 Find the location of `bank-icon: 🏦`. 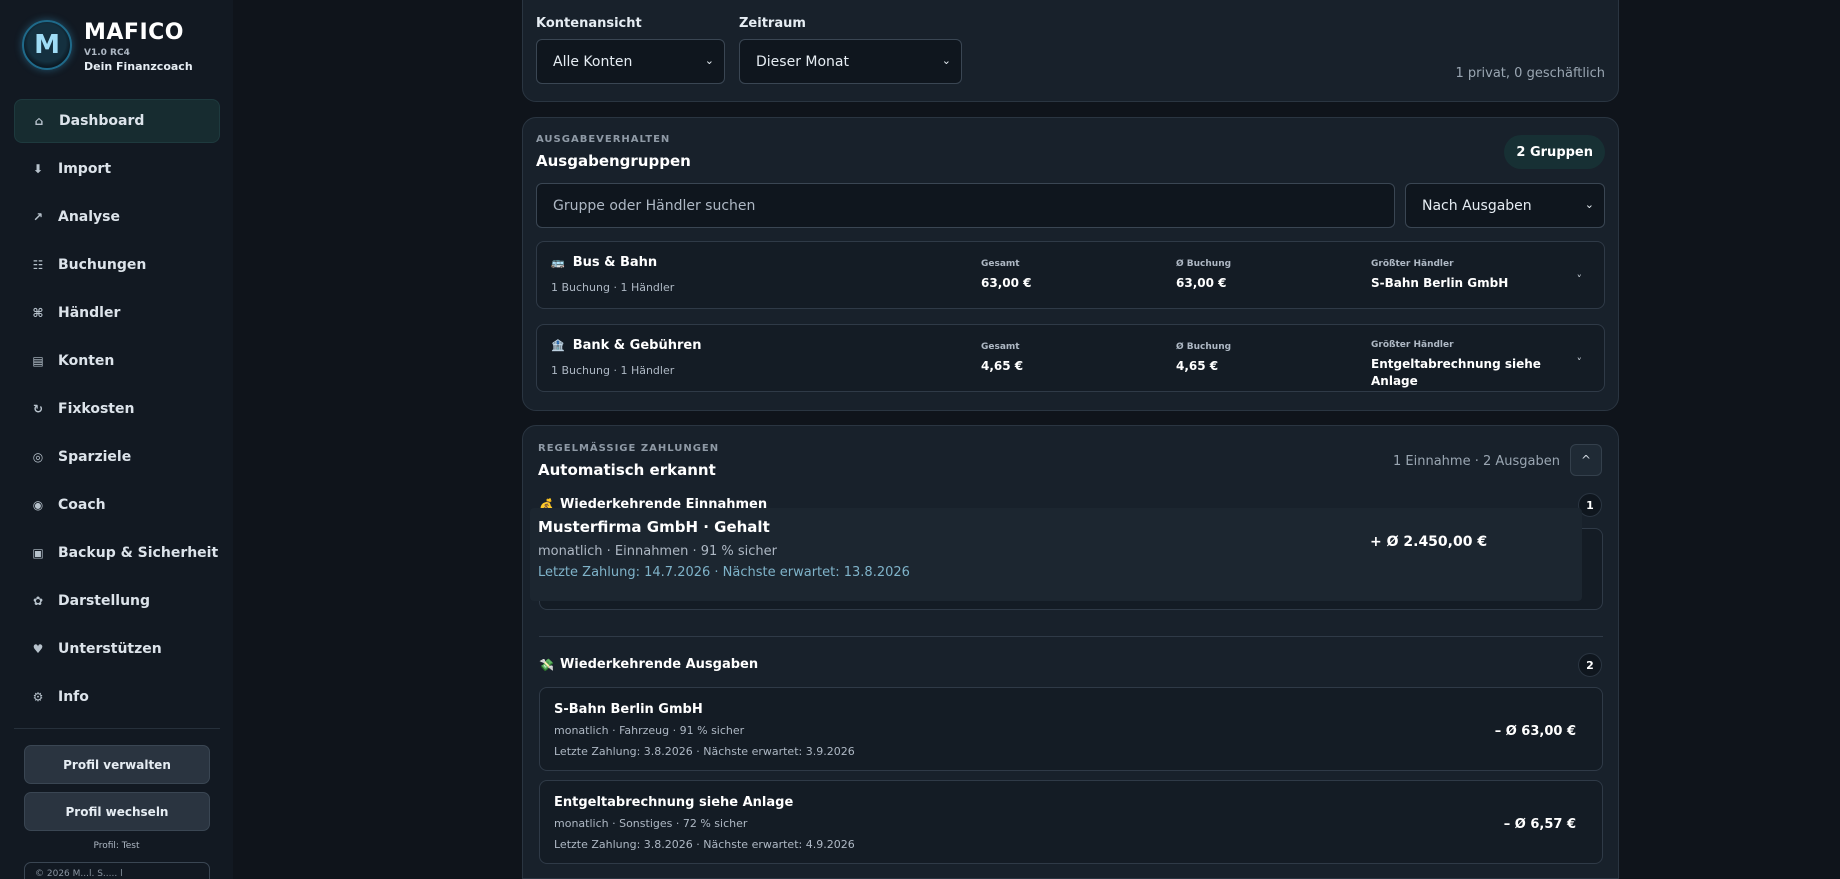

bank-icon: 🏦 is located at coordinates (558, 345).